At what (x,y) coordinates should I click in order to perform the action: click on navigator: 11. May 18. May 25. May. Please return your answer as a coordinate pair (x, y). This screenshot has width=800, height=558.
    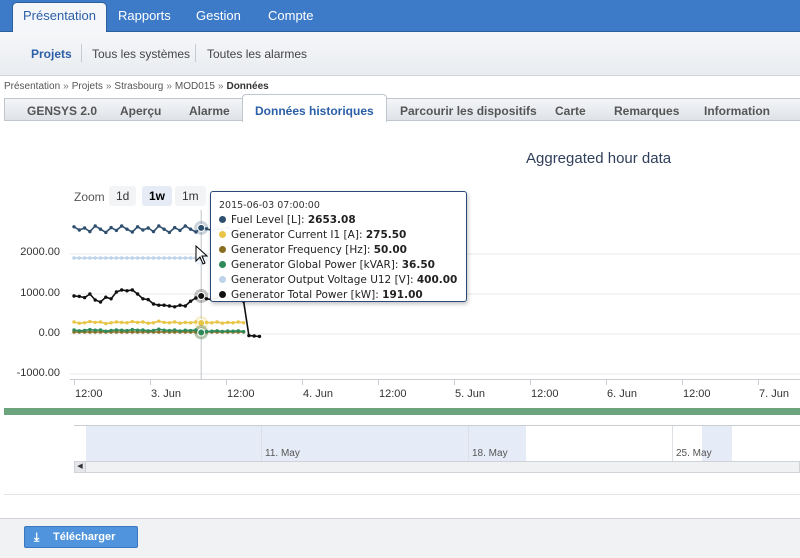
    Looking at the image, I should click on (437, 443).